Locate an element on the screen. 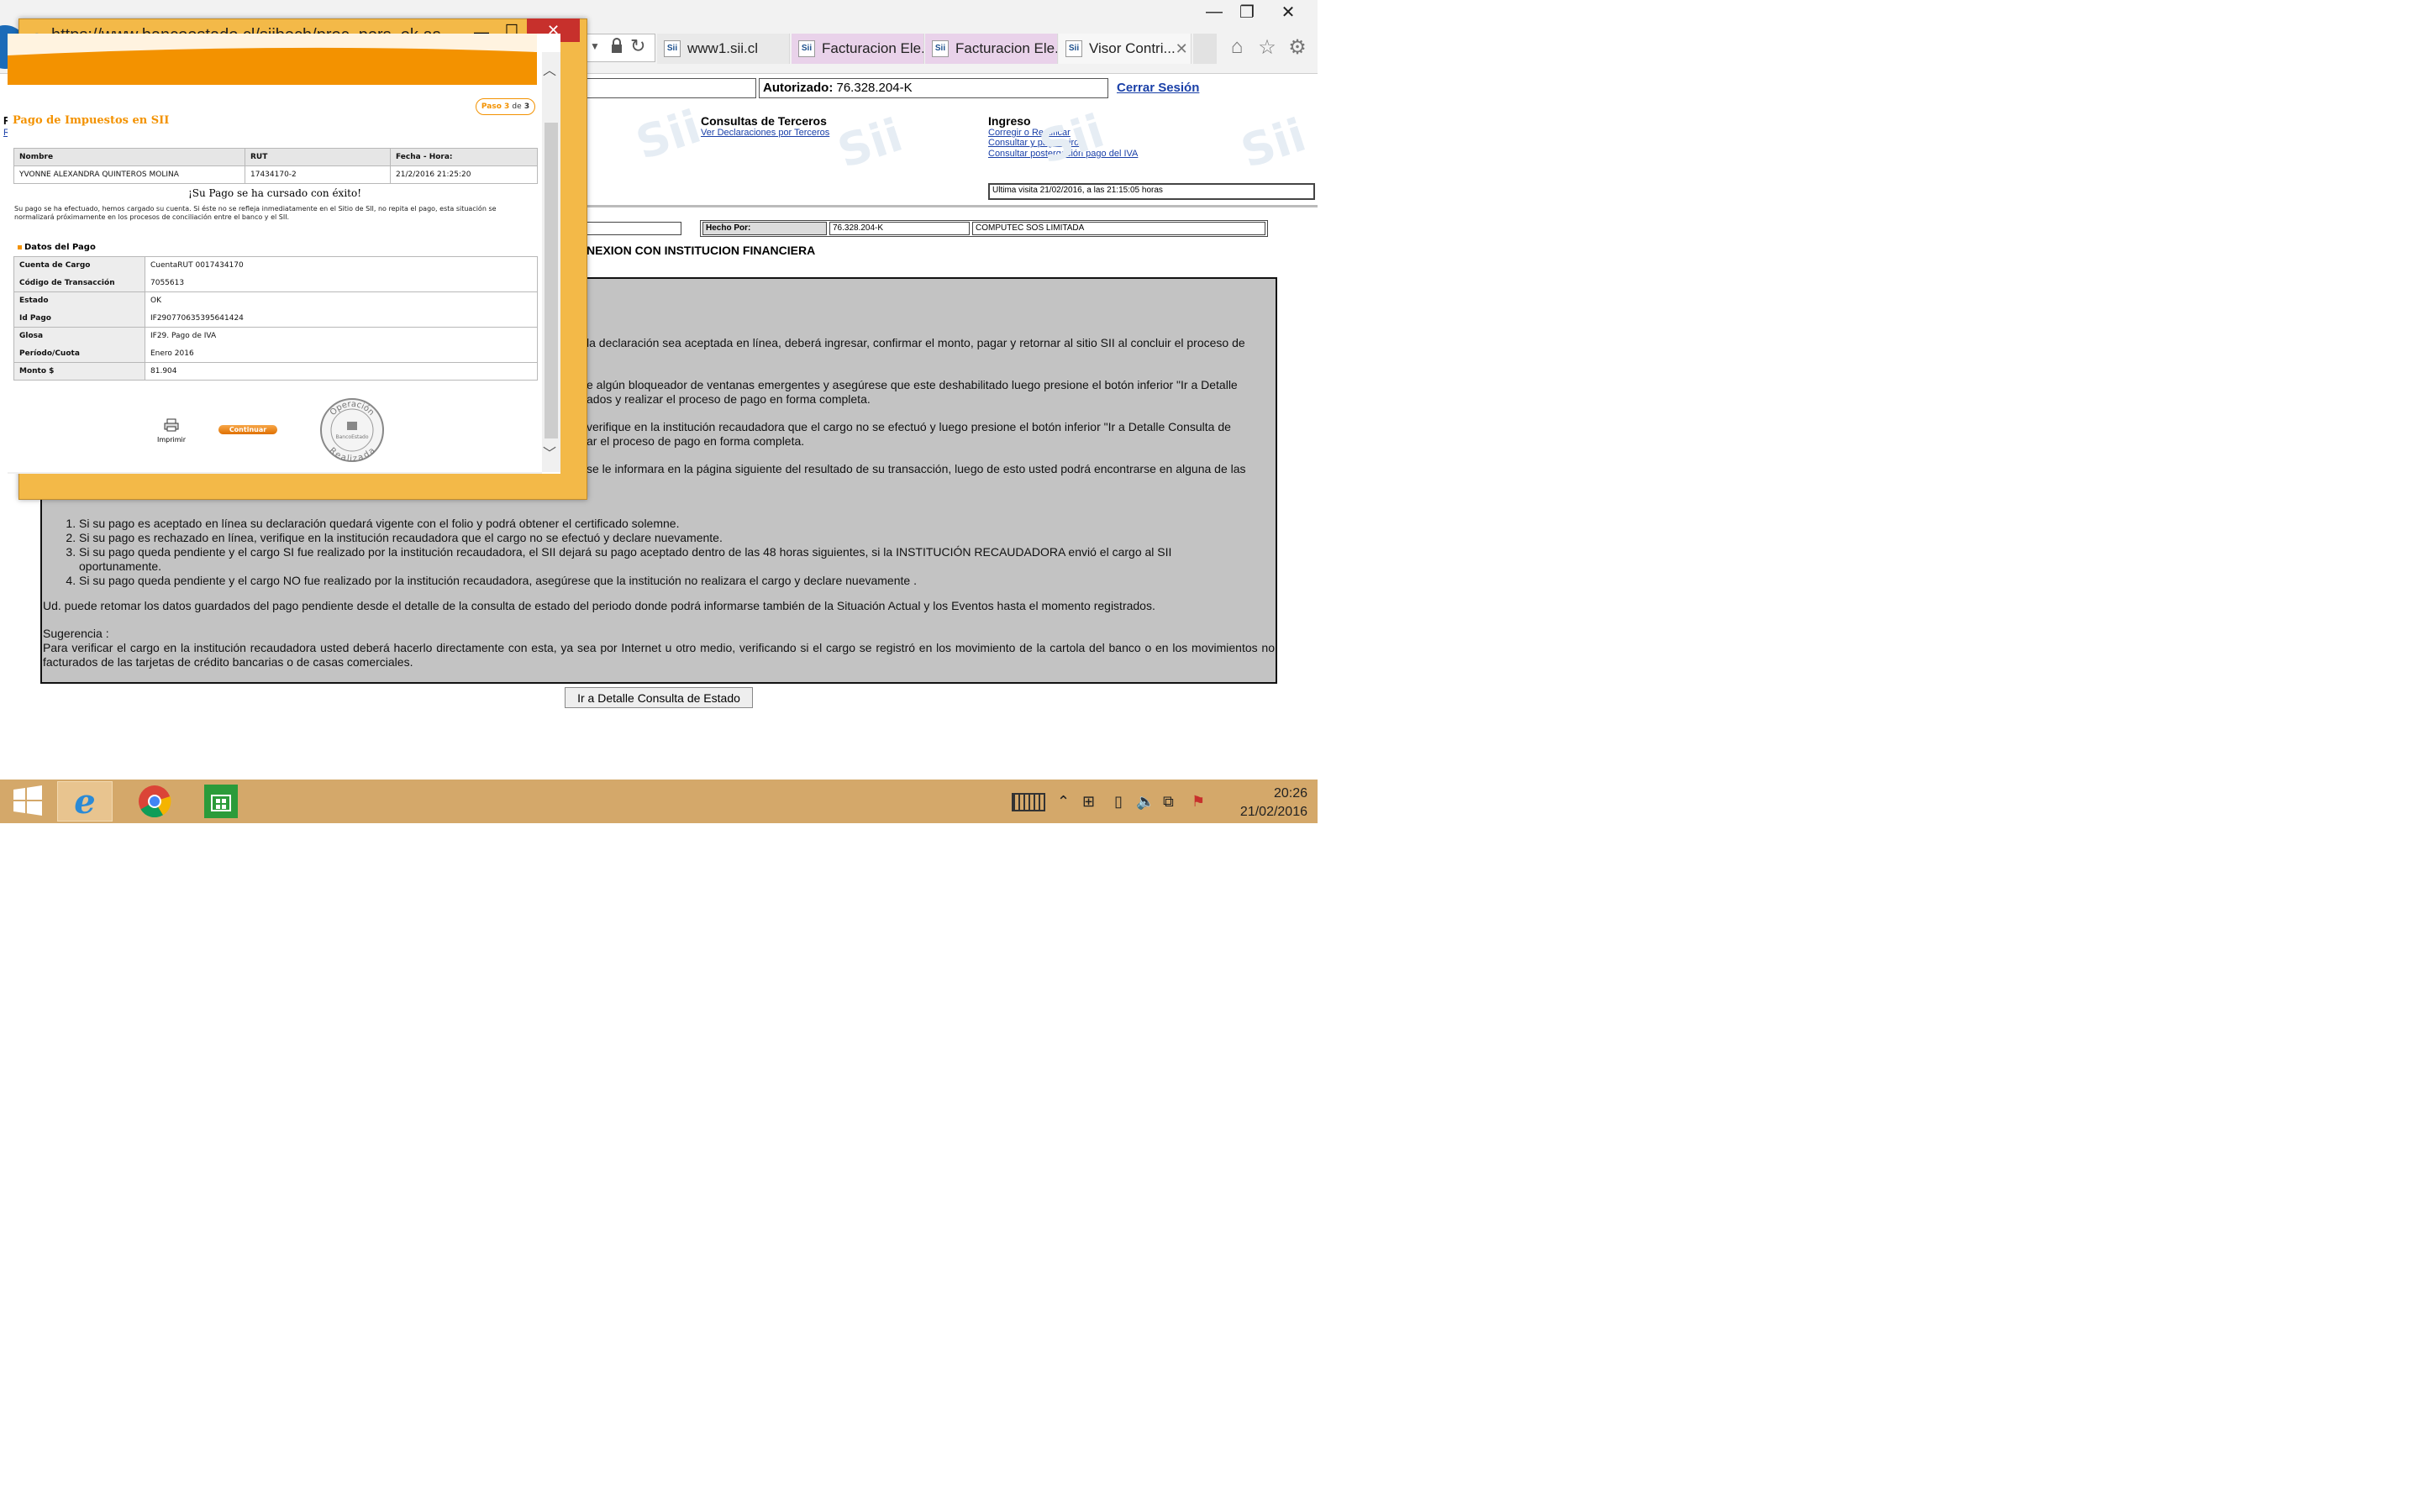  windows-logo-icon is located at coordinates (27, 800).